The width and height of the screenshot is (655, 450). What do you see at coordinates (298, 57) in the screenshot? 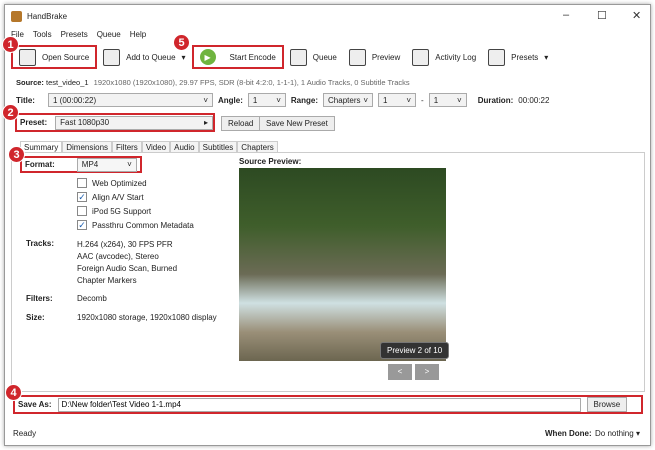
I see `queue-icon` at bounding box center [298, 57].